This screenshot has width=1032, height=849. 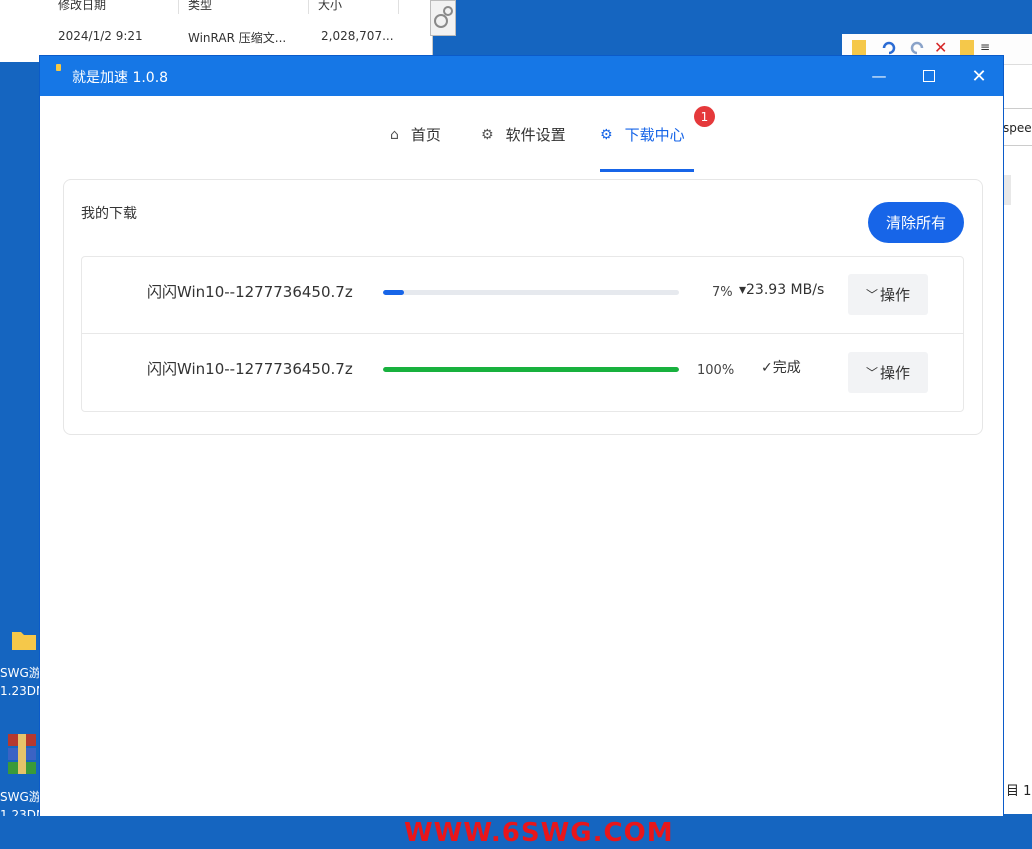 I want to click on explorer-cell-date: 2024/1/2 9:21, so click(x=100, y=36).